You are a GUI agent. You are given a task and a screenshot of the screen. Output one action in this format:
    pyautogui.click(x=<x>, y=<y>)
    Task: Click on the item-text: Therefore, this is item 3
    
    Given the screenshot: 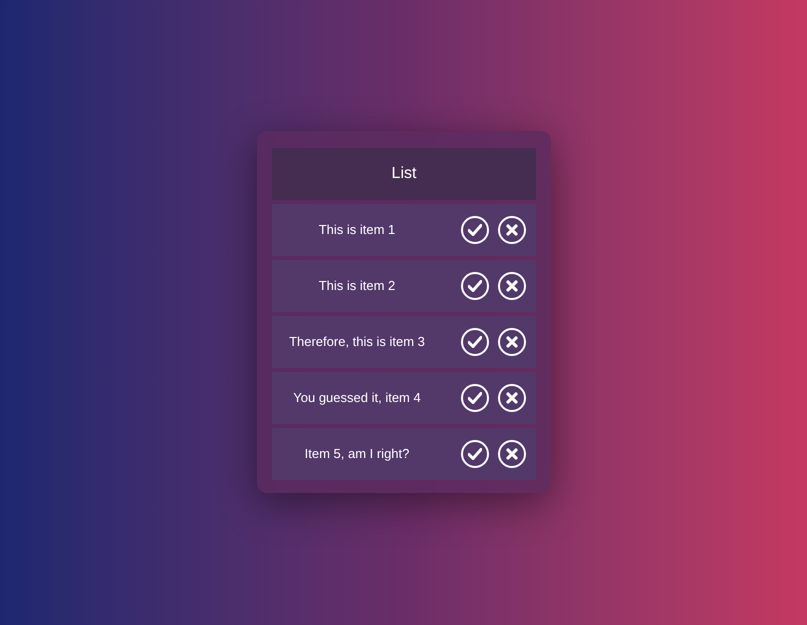 What is the action you would take?
    pyautogui.click(x=357, y=342)
    